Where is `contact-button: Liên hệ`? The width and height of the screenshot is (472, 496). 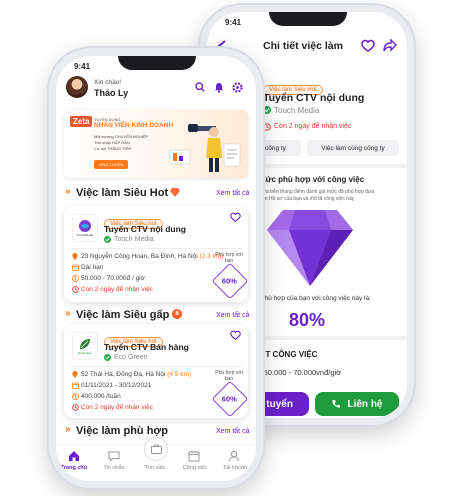 contact-button: Liên hệ is located at coordinates (357, 404).